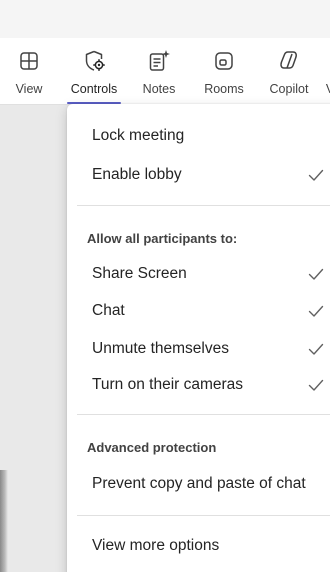 The image size is (330, 572). I want to click on view-more-options-item: View more options, so click(198, 545).